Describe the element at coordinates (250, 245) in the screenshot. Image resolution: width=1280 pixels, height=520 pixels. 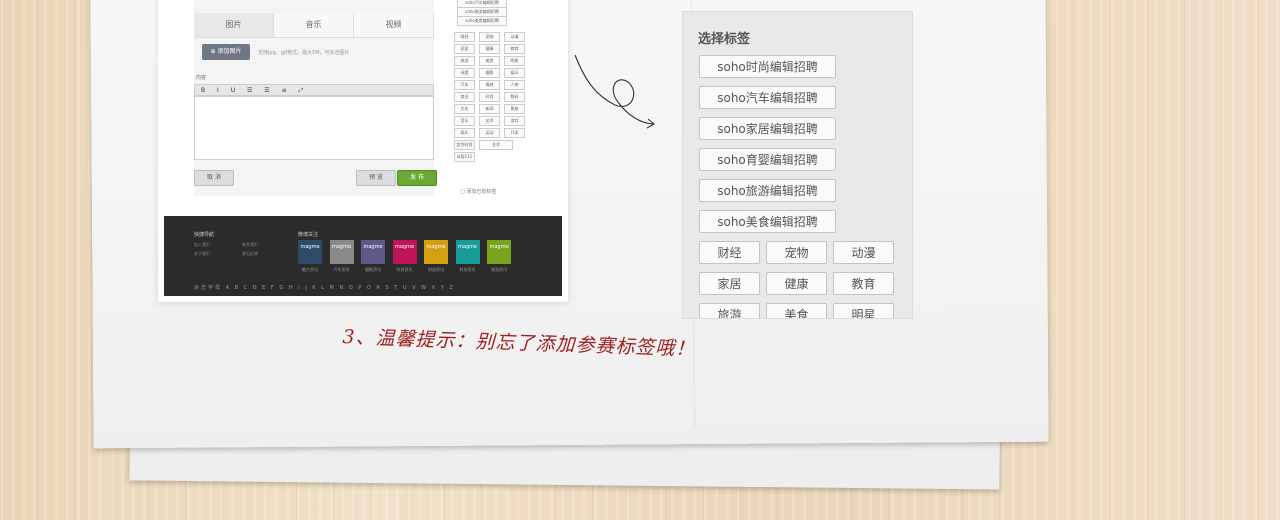
I see `footer-link: 联系我们` at that location.